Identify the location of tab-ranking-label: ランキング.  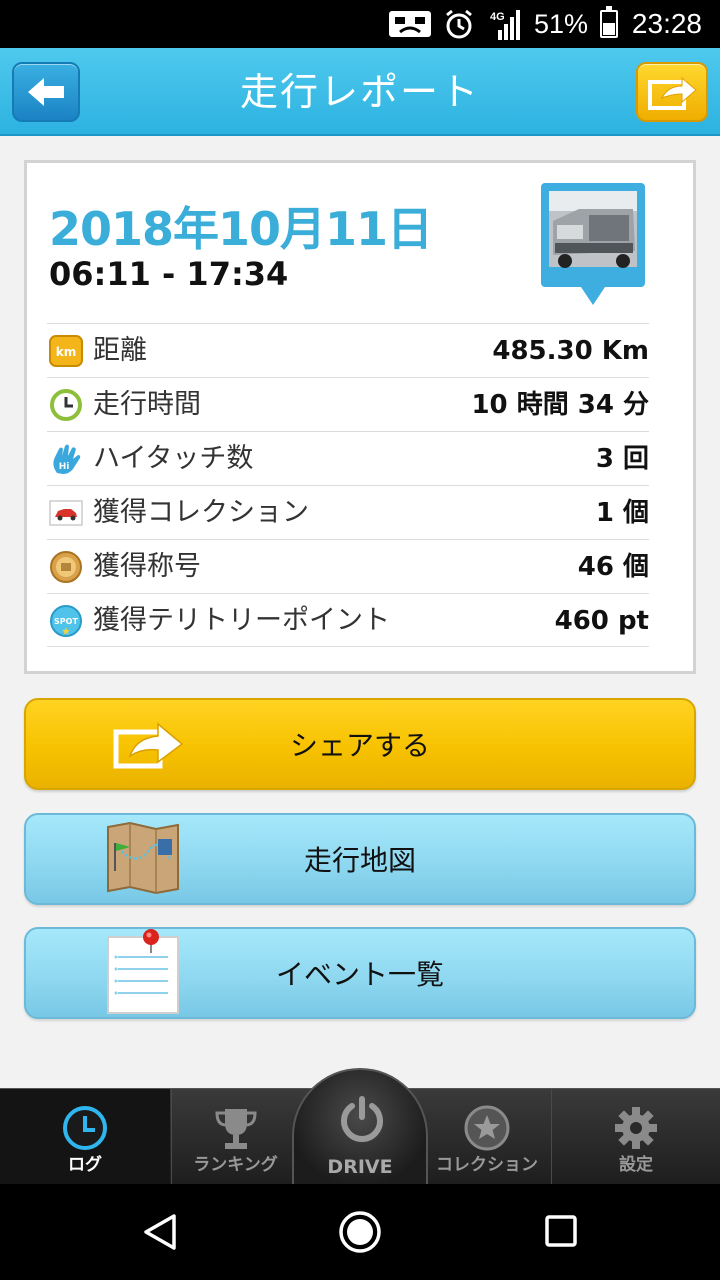
(235, 1165).